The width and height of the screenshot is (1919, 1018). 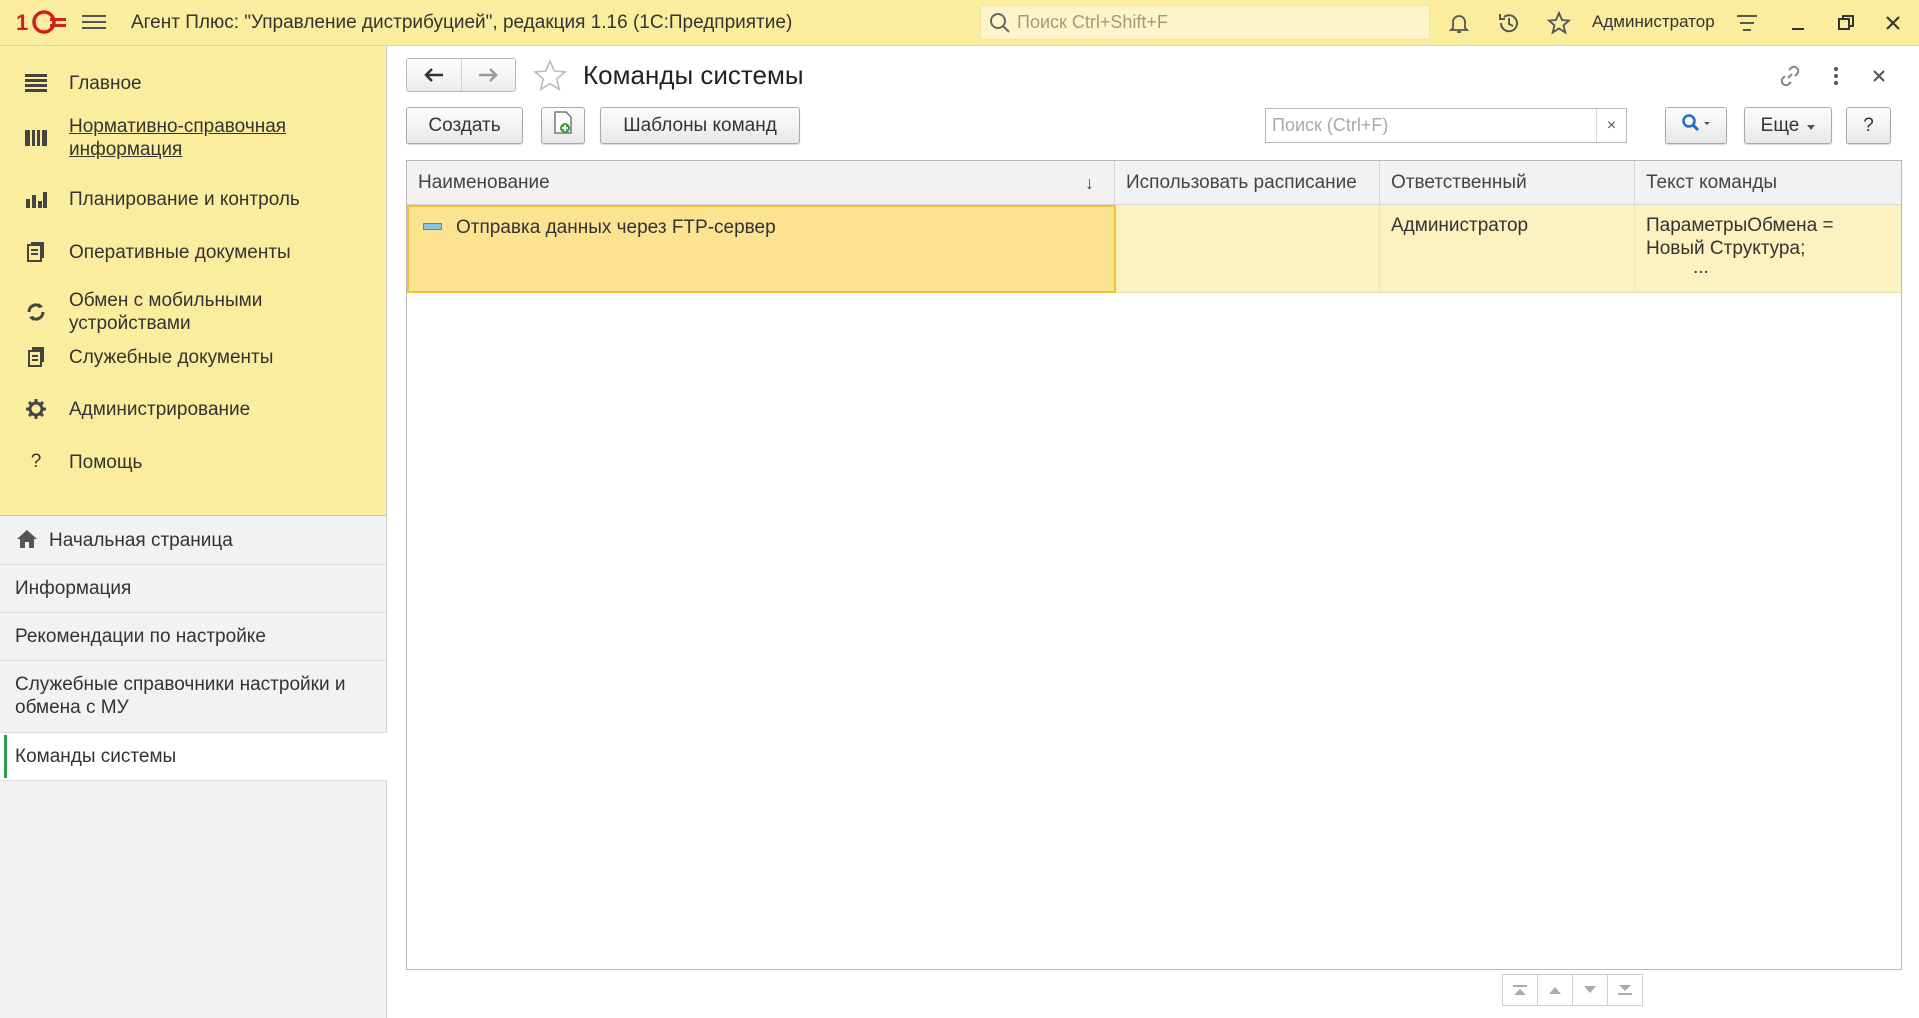 I want to click on add-to-favorites-star-icon, so click(x=550, y=76).